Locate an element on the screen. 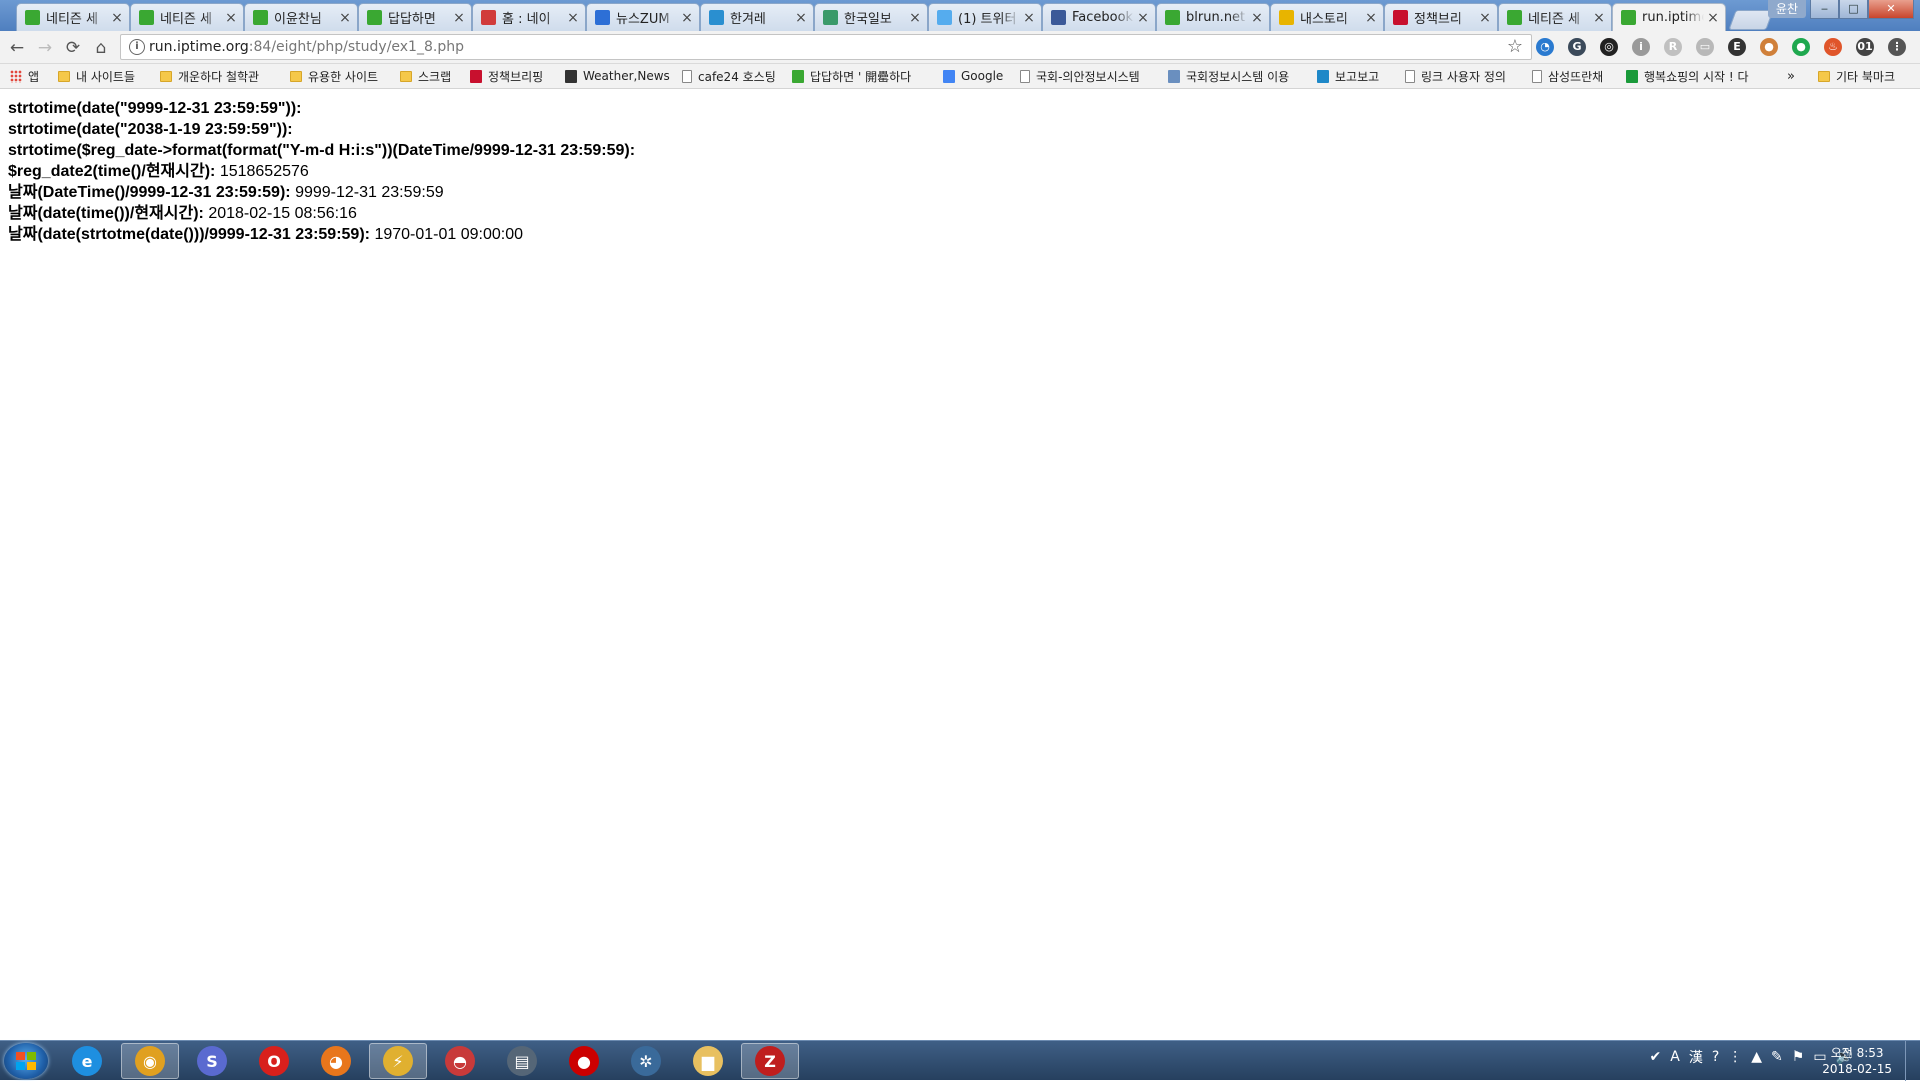 Image resolution: width=1920 pixels, height=1081 pixels. tab-4: 홈 : 네이 × is located at coordinates (529, 17).